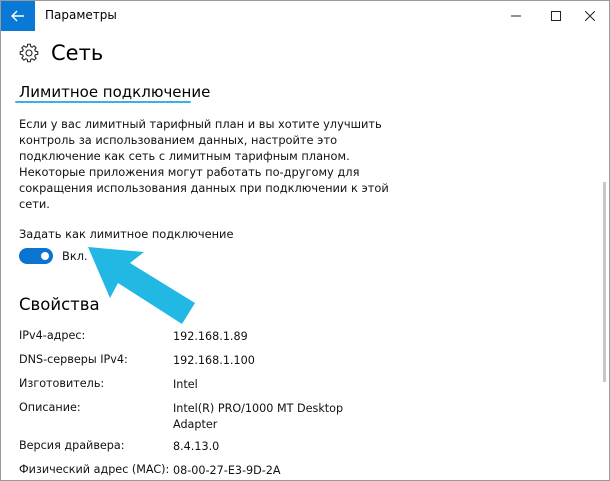 The height and width of the screenshot is (481, 610). I want to click on property-value: 08-00-27-E3-9D-2A, so click(227, 470).